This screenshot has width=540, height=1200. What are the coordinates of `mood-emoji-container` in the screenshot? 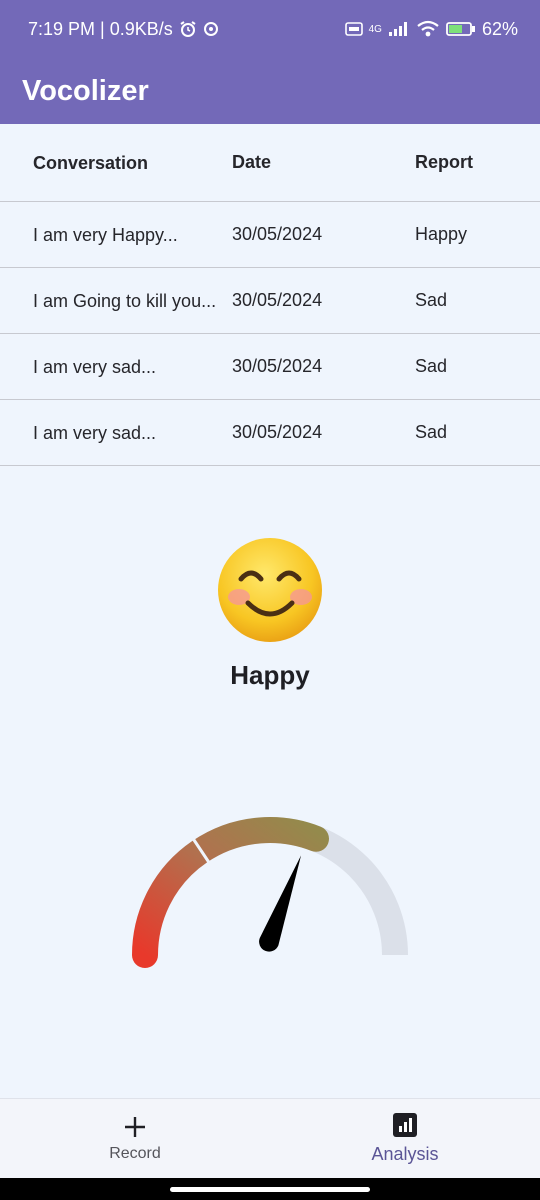 It's located at (270, 592).